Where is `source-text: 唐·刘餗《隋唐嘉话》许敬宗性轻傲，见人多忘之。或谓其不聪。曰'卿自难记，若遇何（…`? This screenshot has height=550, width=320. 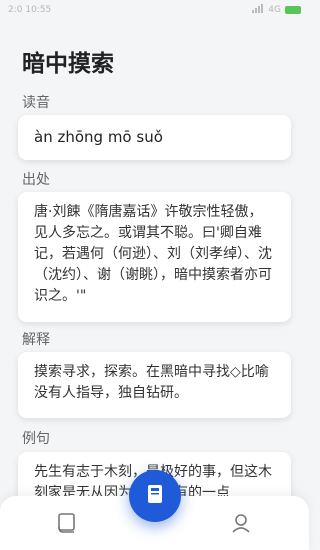
source-text: 唐·刘餗《隋唐嘉话》许敬宗性轻傲，见人多忘之。或谓其不聪。曰'卿自难记，若遇何（… is located at coordinates (153, 254).